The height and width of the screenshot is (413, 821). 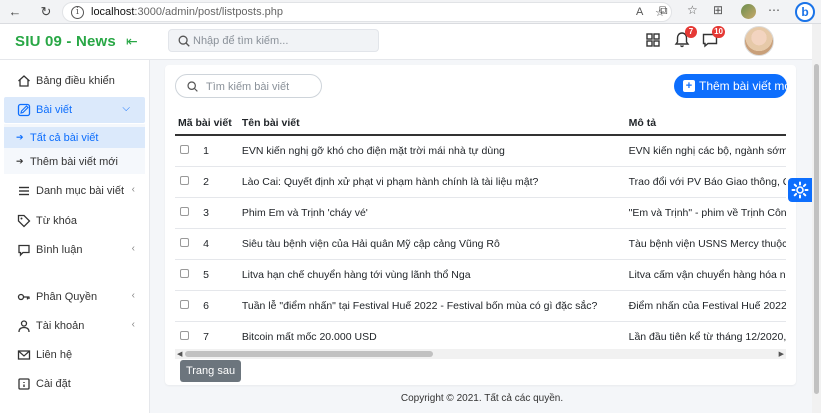 I want to click on scroll-right-icon: ▶, so click(x=781, y=354).